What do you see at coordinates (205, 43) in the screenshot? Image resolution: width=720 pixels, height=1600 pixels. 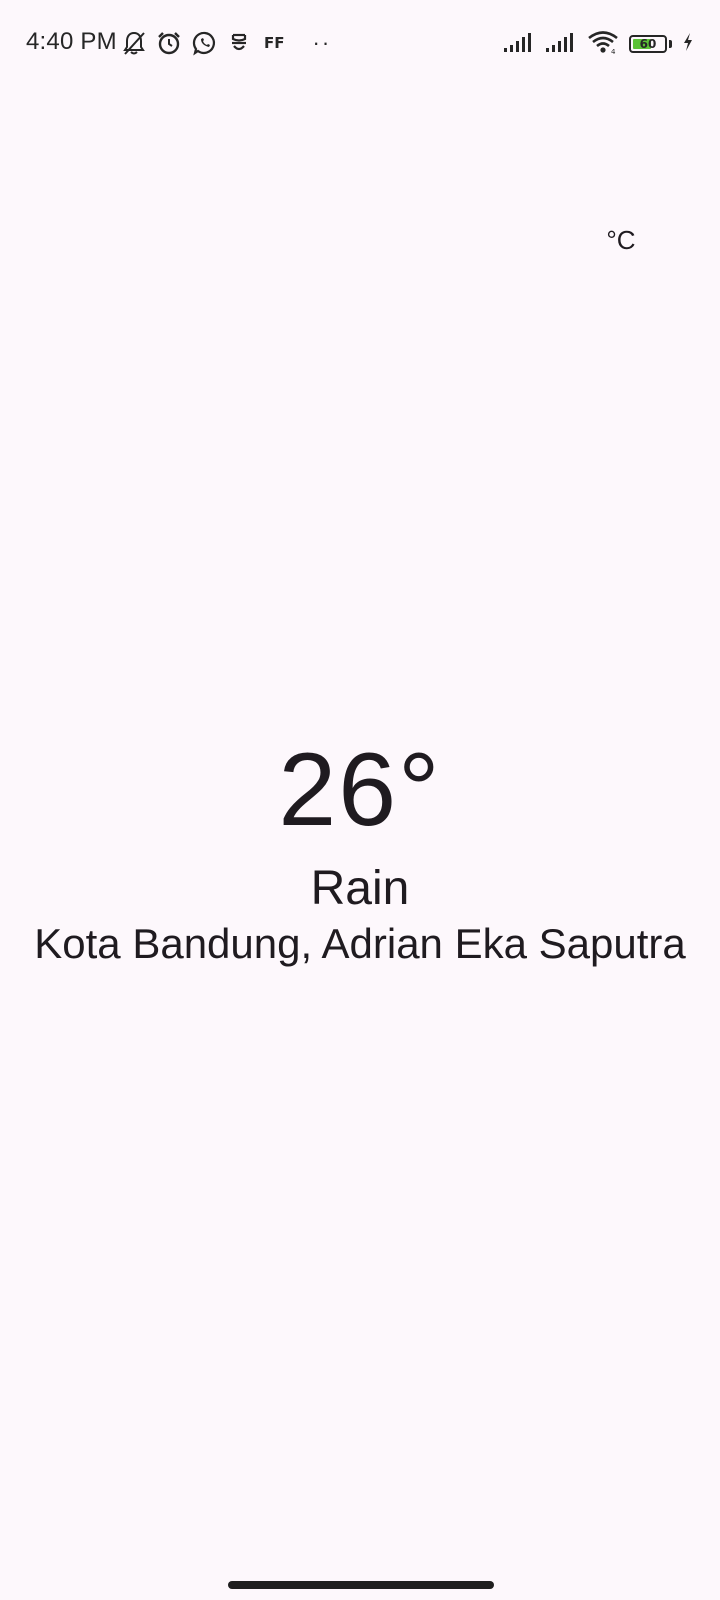 I see `whatsapp-icon` at bounding box center [205, 43].